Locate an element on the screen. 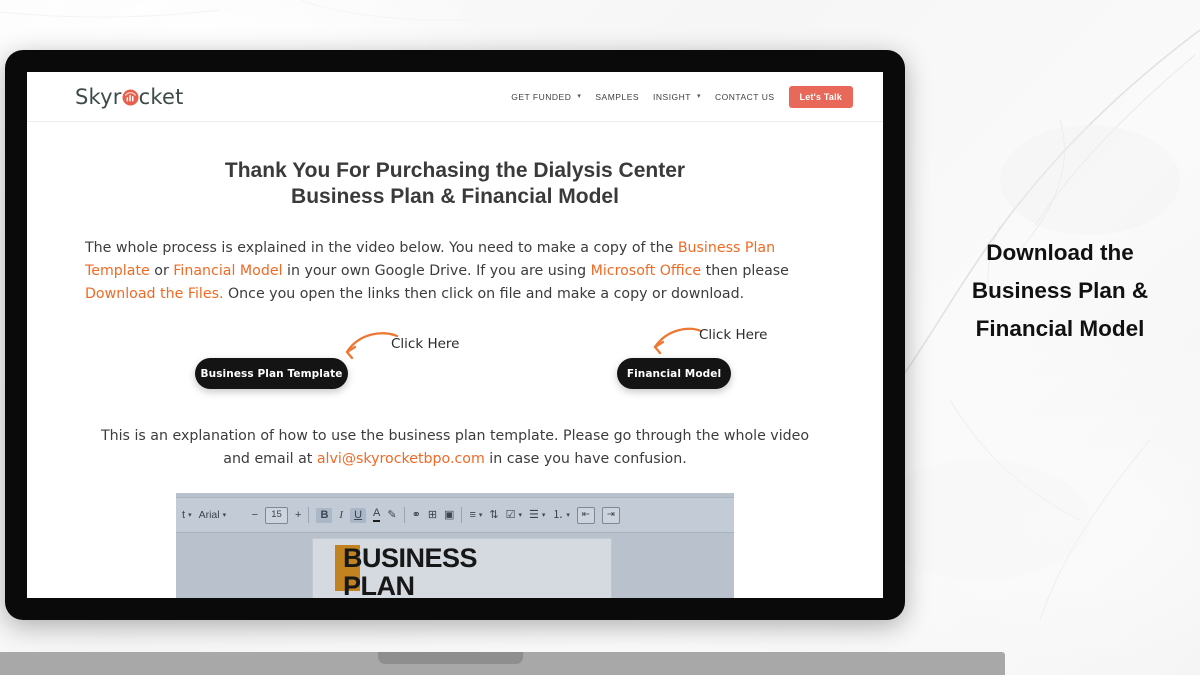  laptop-trackpad-notch is located at coordinates (450, 658).